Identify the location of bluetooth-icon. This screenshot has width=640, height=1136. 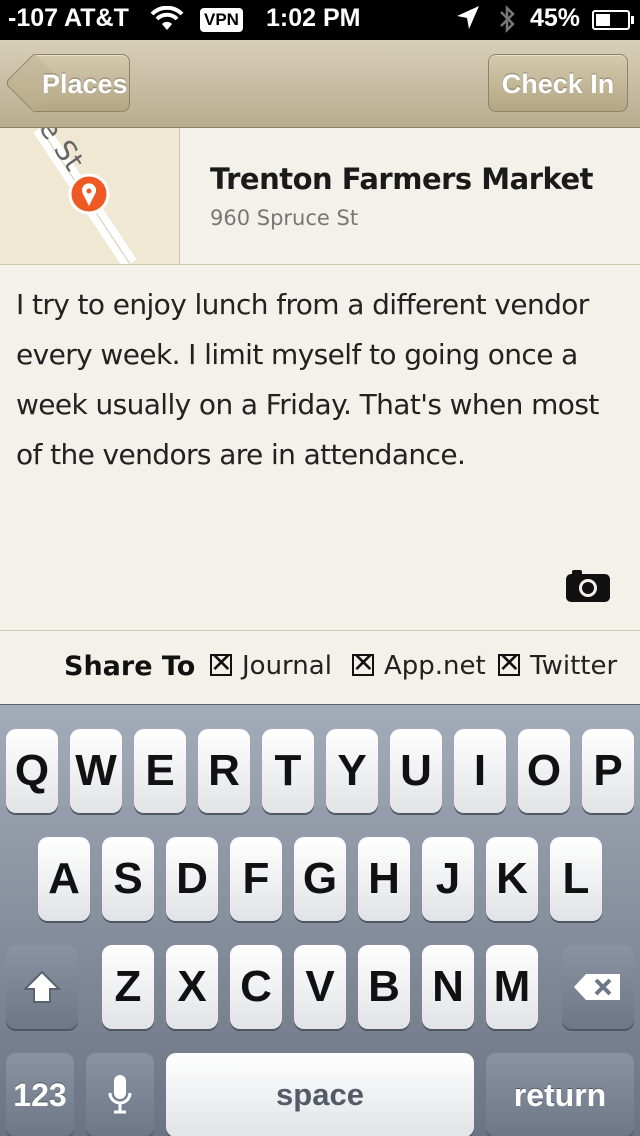
(507, 22).